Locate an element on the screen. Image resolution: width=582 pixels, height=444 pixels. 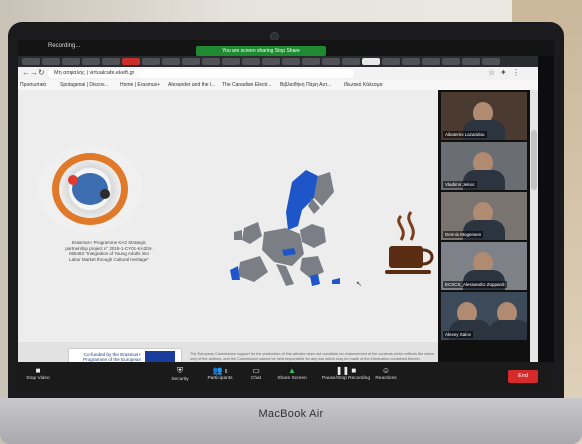
bookmark-item: Ιδιωτικό Κάλεσμα is located at coordinates (363, 85).